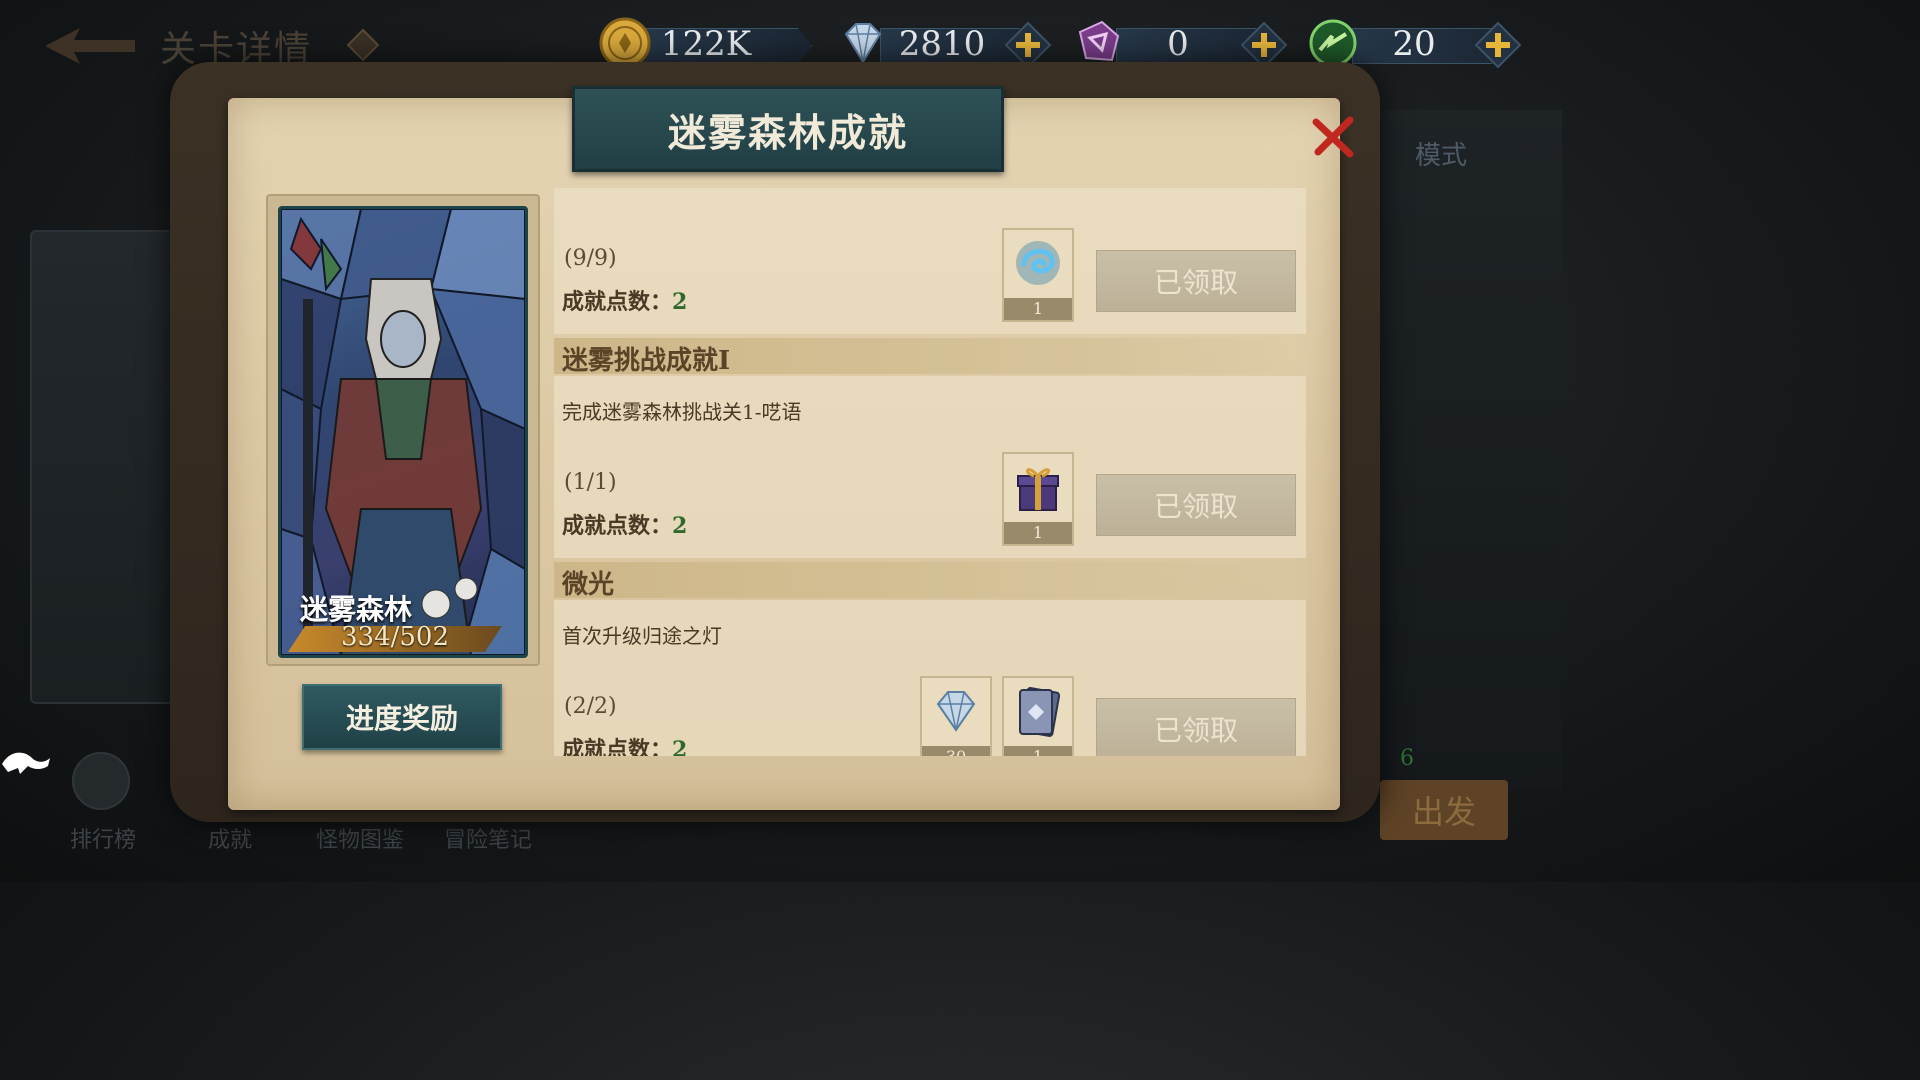 The image size is (1920, 1080). What do you see at coordinates (956, 711) in the screenshot?
I see `diamond-icon` at bounding box center [956, 711].